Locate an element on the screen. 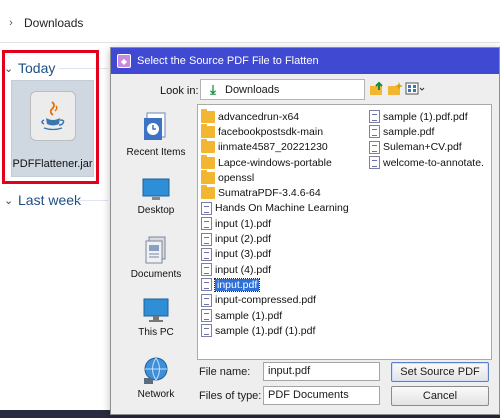 This screenshot has width=500, height=418. file-name: input (3).pdf is located at coordinates (243, 254).